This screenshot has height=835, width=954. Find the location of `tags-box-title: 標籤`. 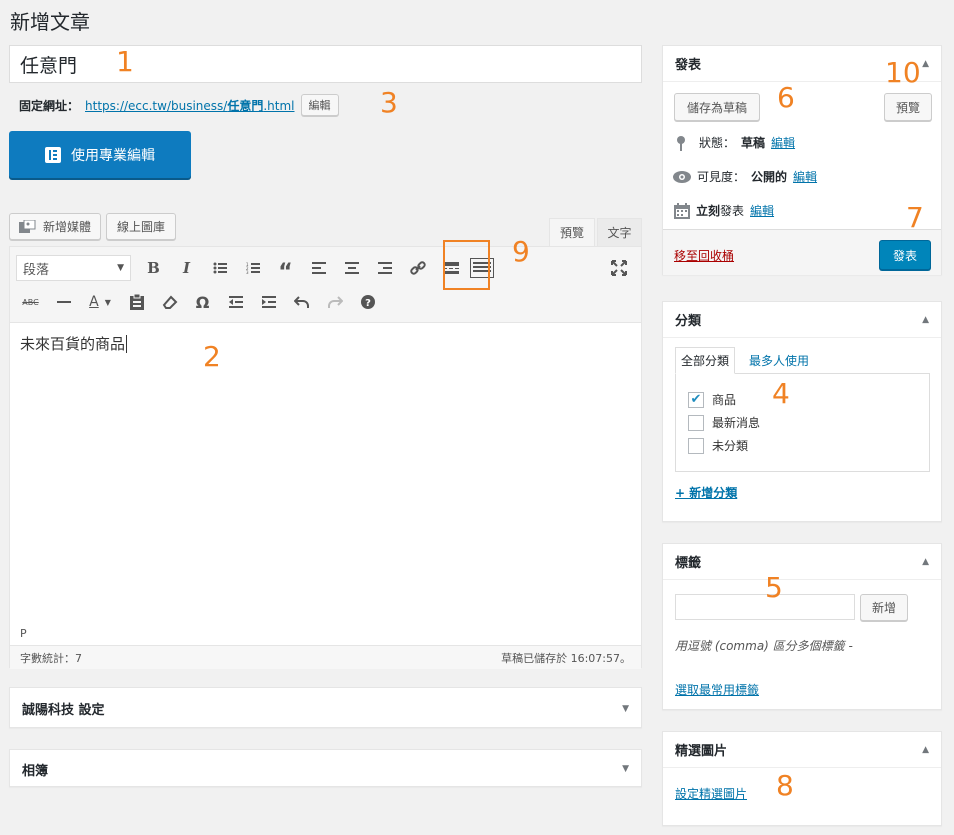

tags-box-title: 標籤 is located at coordinates (688, 563).